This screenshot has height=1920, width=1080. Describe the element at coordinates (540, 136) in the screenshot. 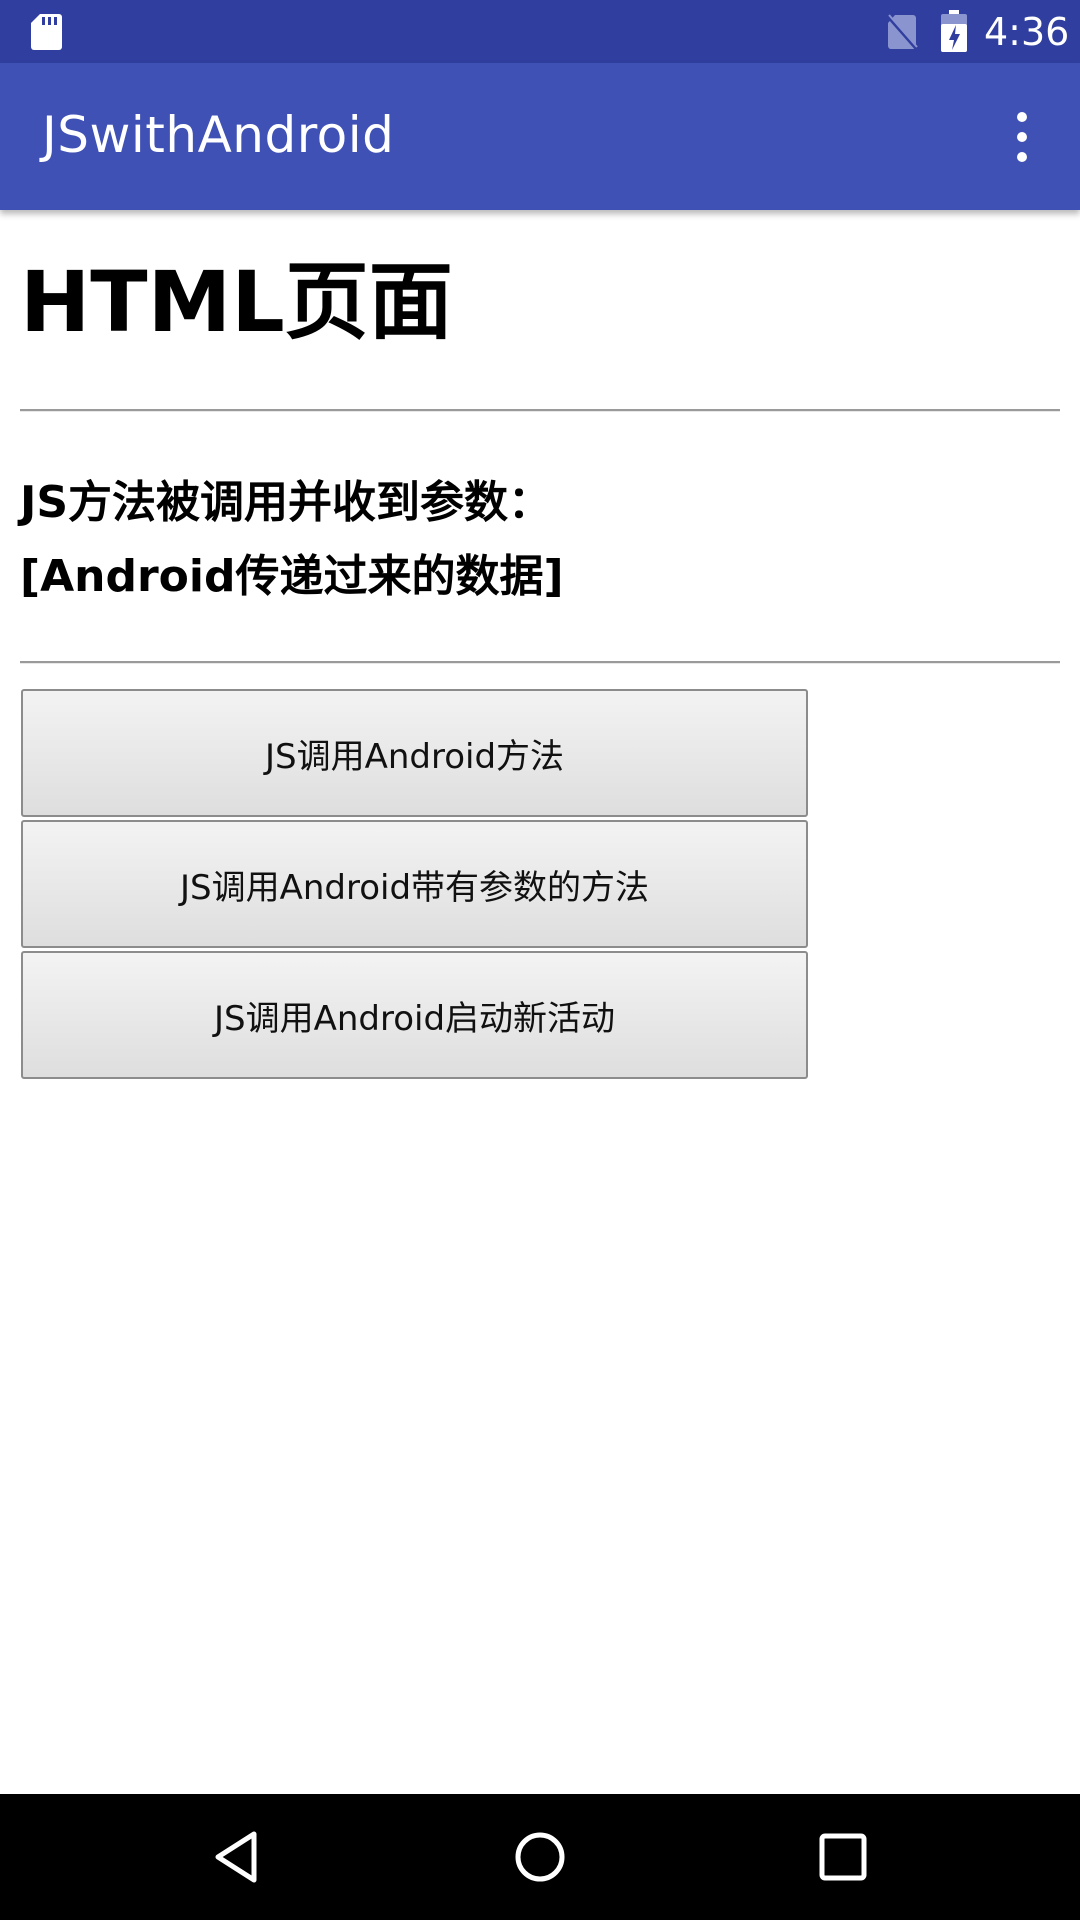

I see `app-bar: JSwithAndroid` at that location.